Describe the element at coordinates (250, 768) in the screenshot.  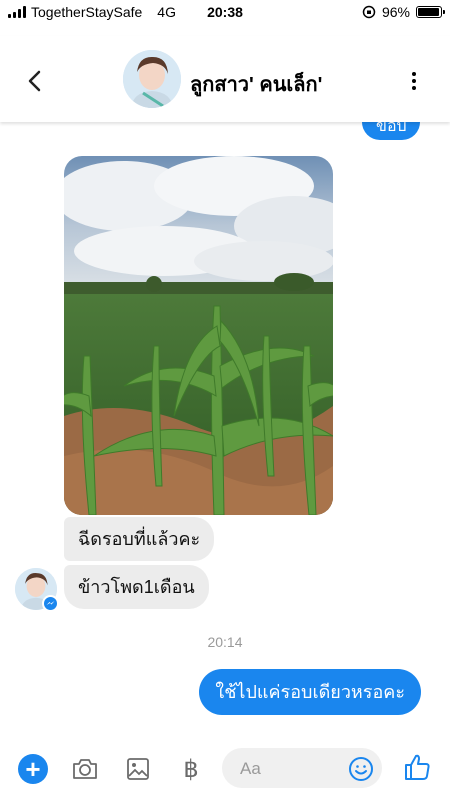
I see `message-input-placeholder: Aa` at that location.